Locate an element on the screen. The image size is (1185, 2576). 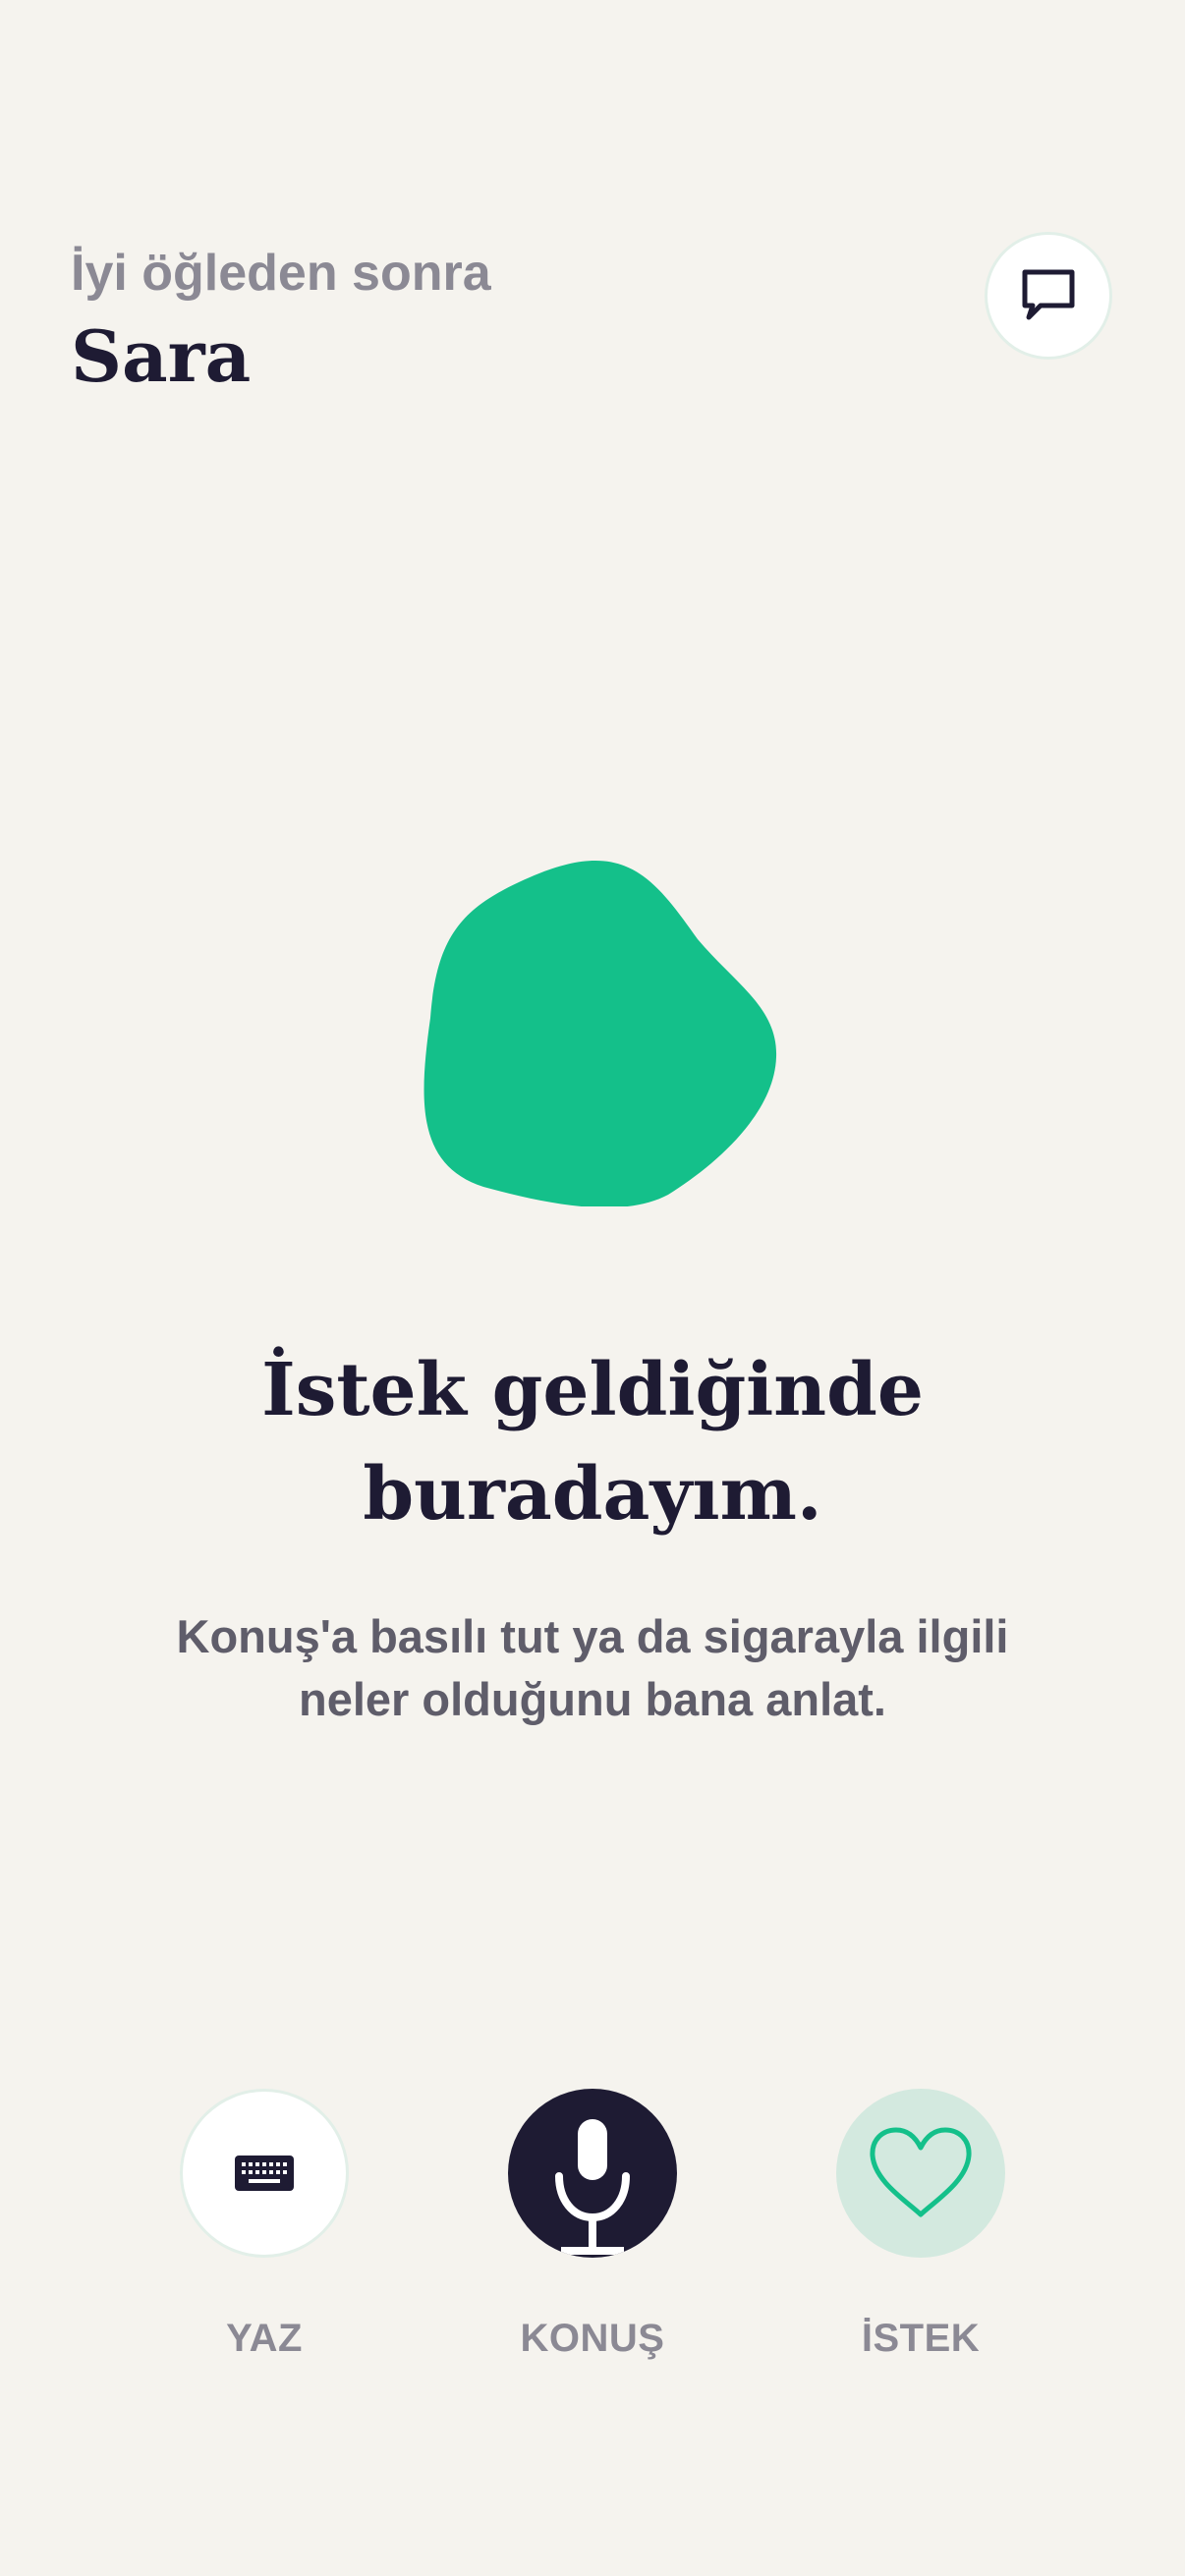
write-button is located at coordinates (264, 2173).